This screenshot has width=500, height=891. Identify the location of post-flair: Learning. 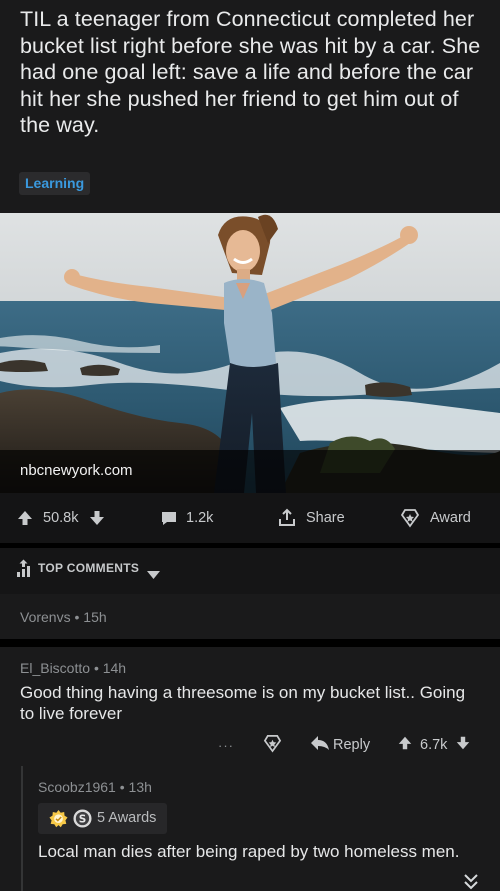
(55, 183).